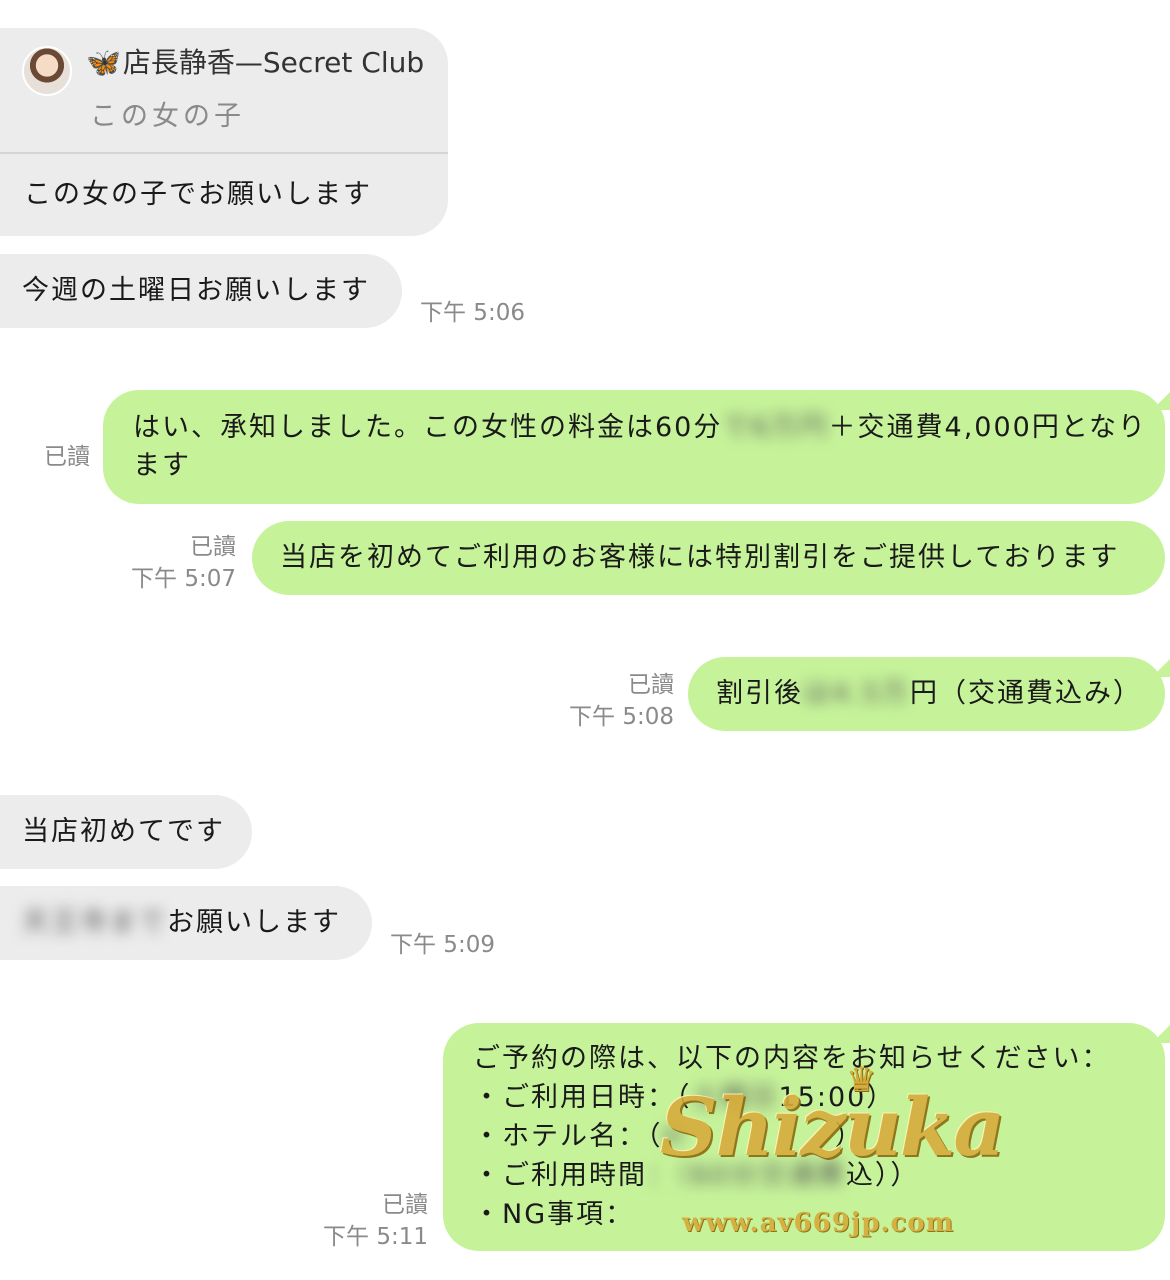 Image resolution: width=1170 pixels, height=1280 pixels. What do you see at coordinates (375, 1237) in the screenshot?
I see `message-time: 下午 5:11` at bounding box center [375, 1237].